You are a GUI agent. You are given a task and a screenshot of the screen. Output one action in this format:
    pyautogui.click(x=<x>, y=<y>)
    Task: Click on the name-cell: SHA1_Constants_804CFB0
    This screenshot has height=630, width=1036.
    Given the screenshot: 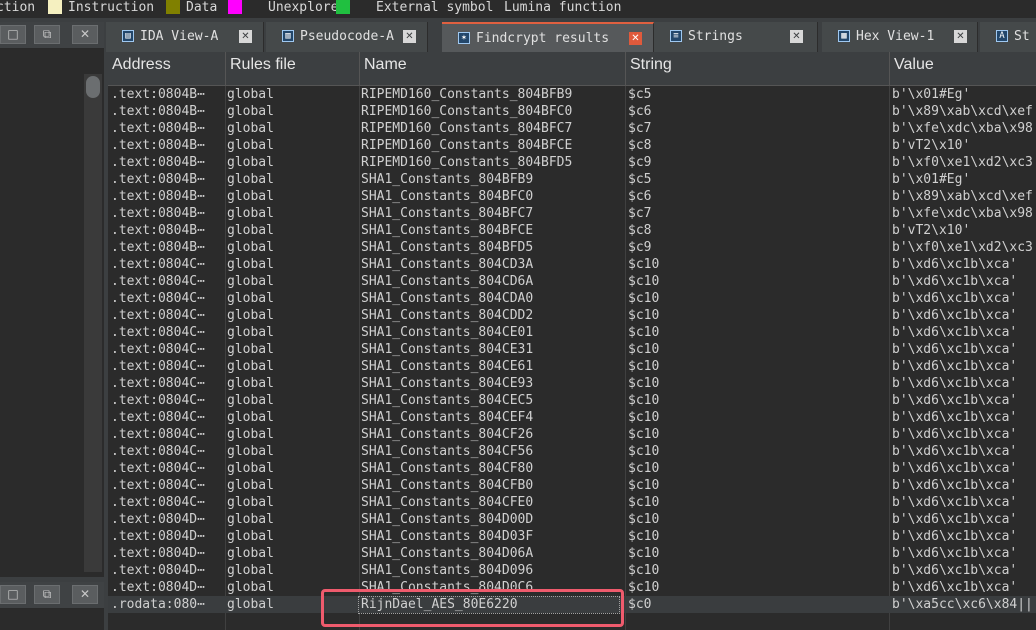 What is the action you would take?
    pyautogui.click(x=447, y=485)
    